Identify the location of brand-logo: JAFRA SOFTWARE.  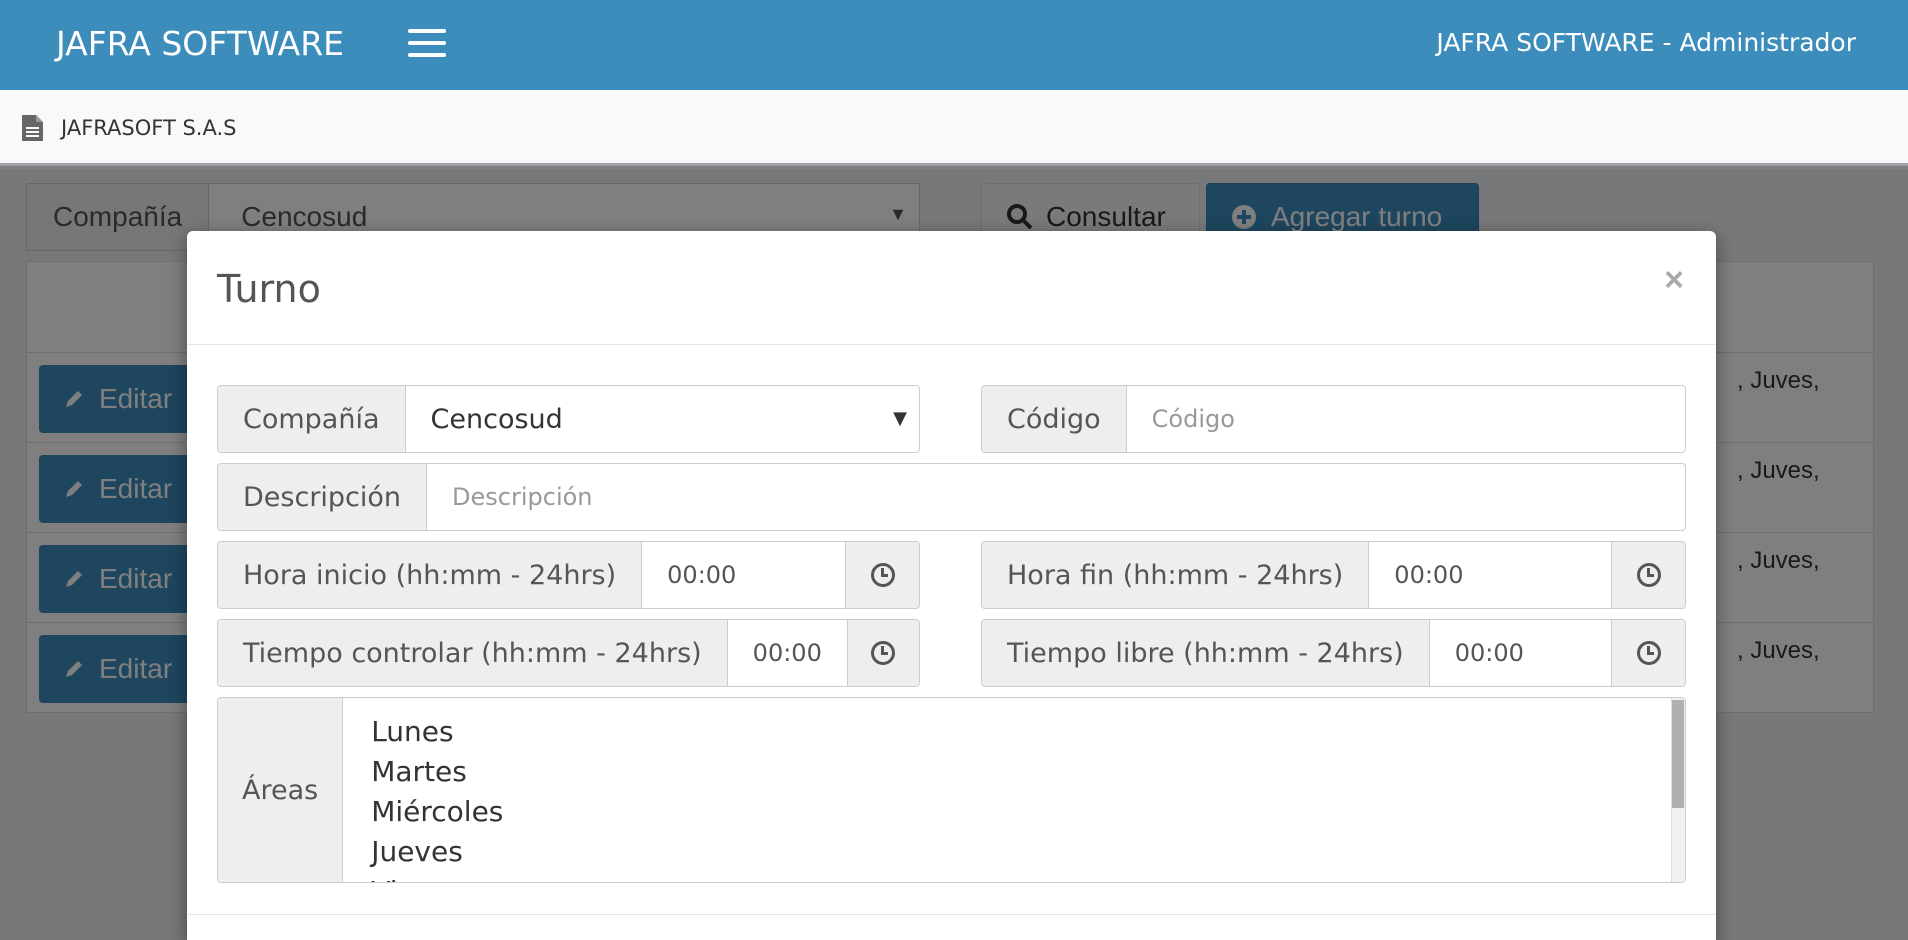
(200, 43).